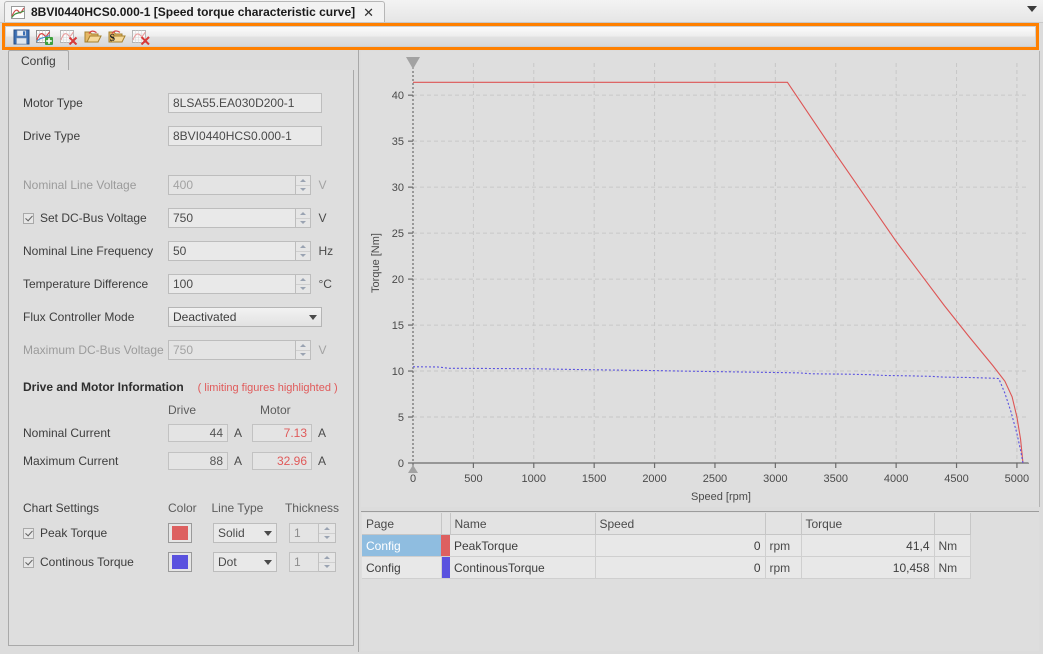 This screenshot has width=1043, height=654. I want to click on continous-torque-thickness-input: 1, so click(304, 562).